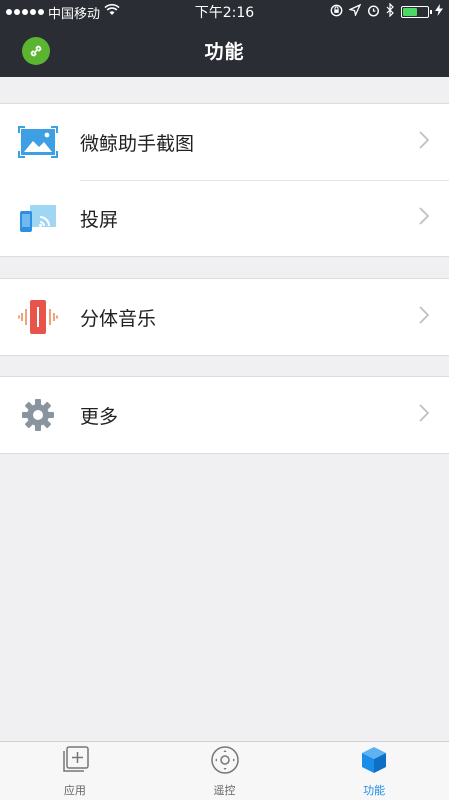  Describe the element at coordinates (36, 51) in the screenshot. I see `link-icon` at that location.